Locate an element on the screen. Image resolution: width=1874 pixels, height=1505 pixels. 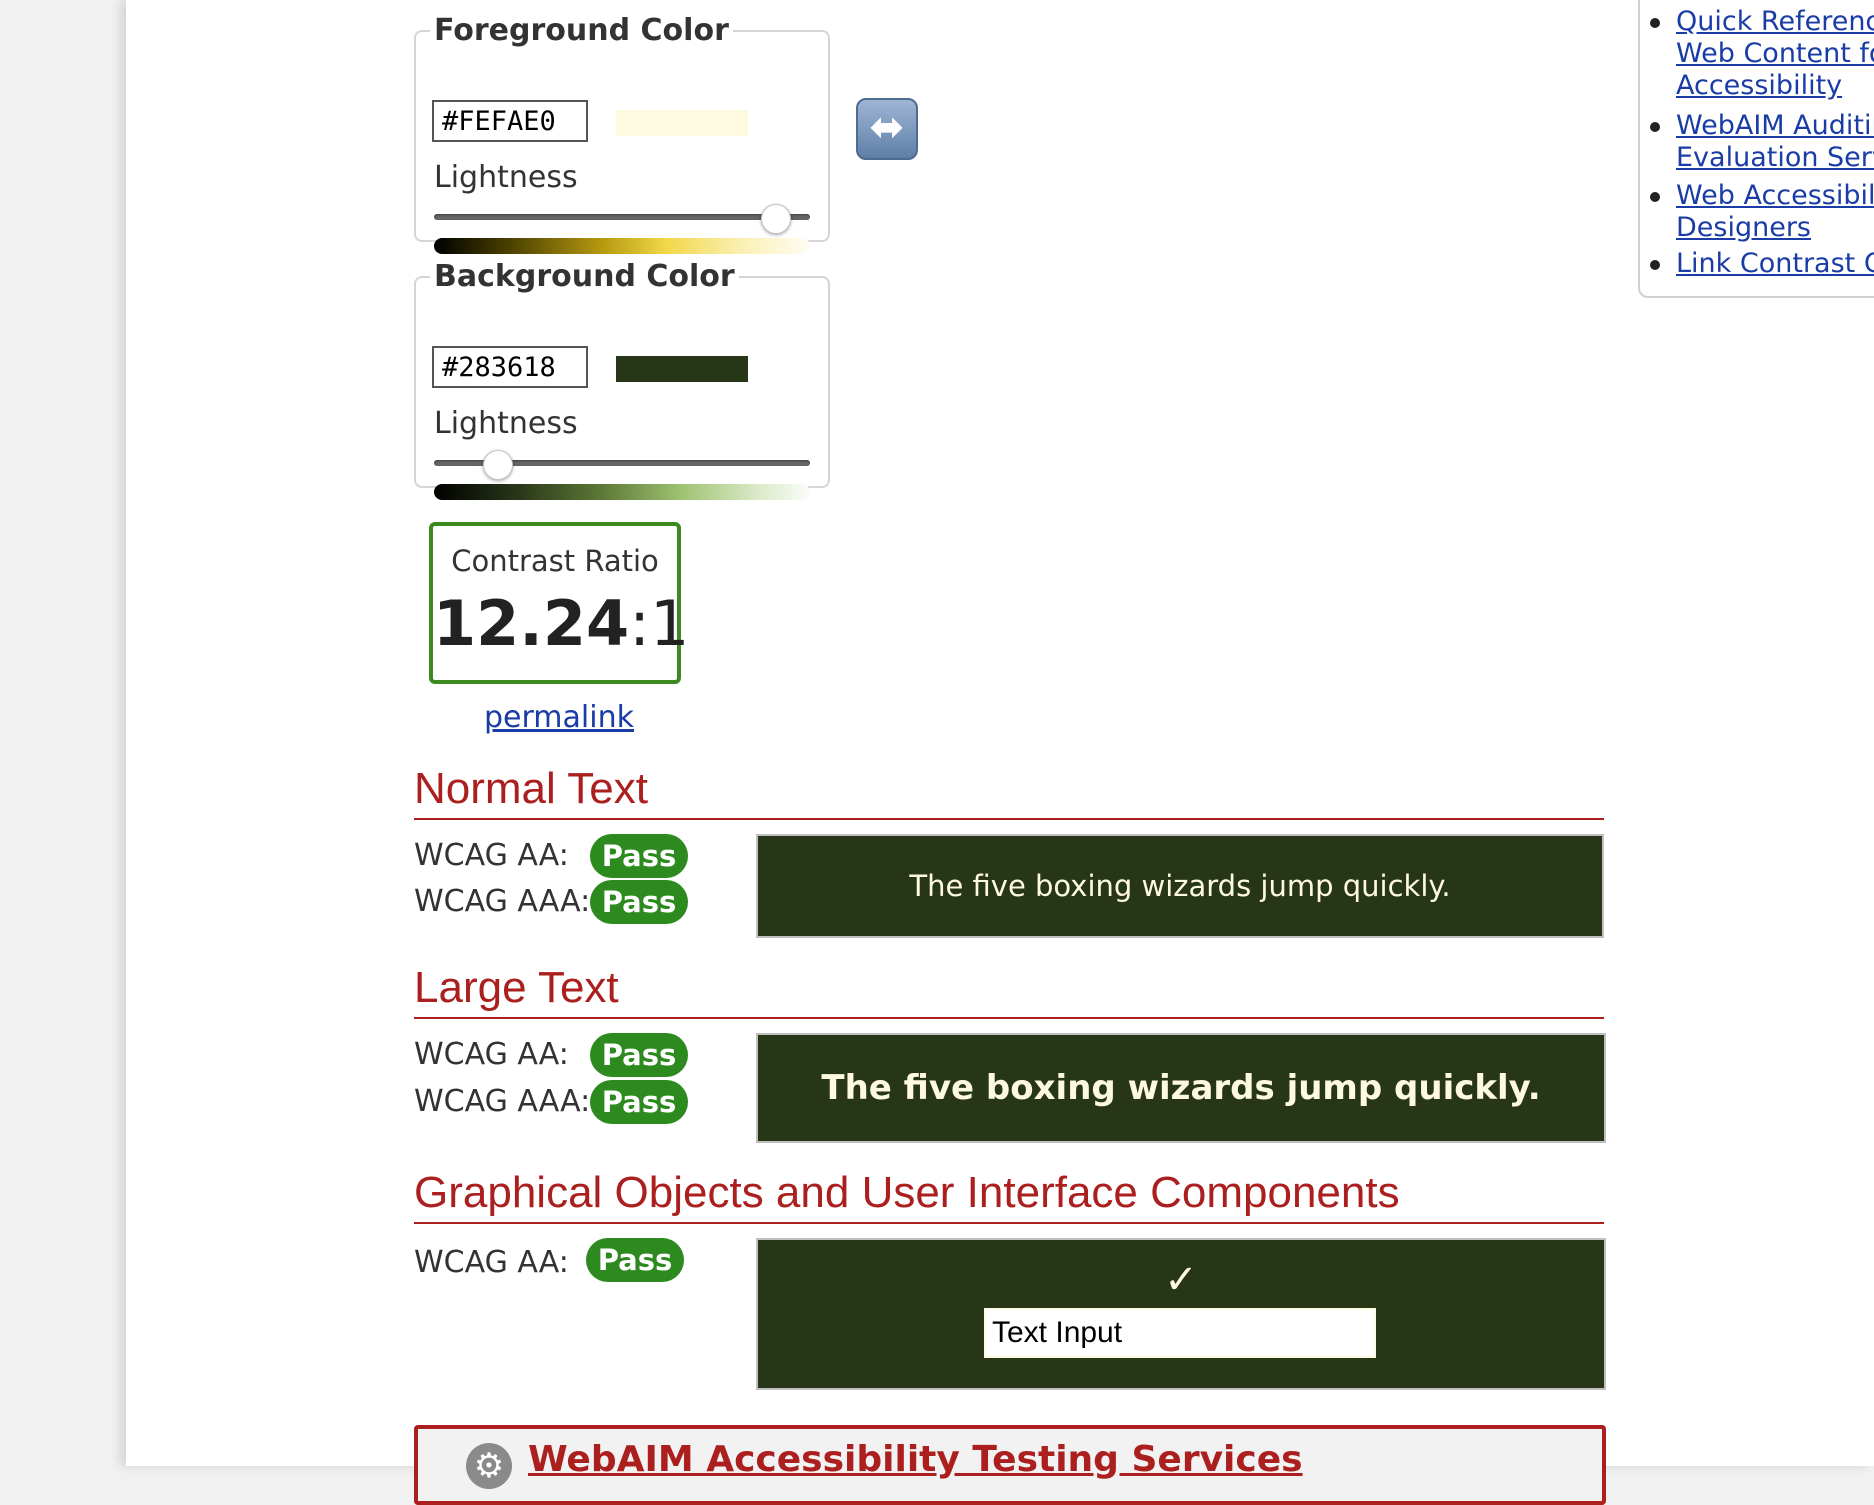
background-swatch is located at coordinates (682, 369).